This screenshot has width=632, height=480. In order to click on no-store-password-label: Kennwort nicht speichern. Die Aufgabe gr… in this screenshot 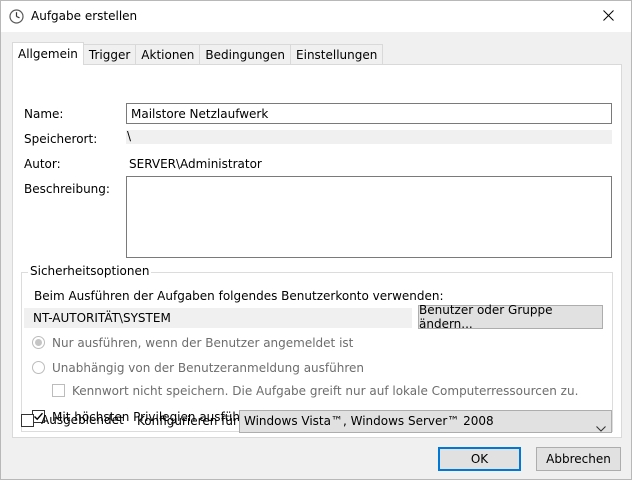, I will do `click(325, 391)`.